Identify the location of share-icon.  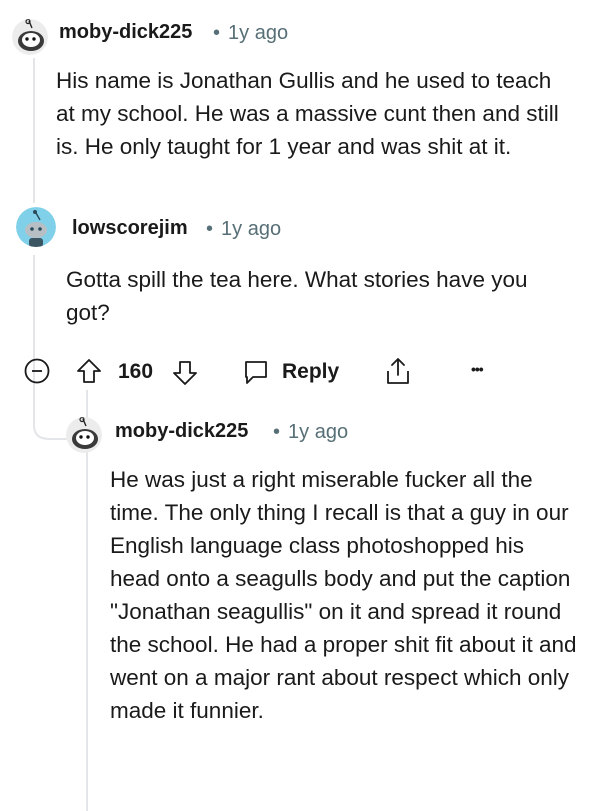
(398, 371).